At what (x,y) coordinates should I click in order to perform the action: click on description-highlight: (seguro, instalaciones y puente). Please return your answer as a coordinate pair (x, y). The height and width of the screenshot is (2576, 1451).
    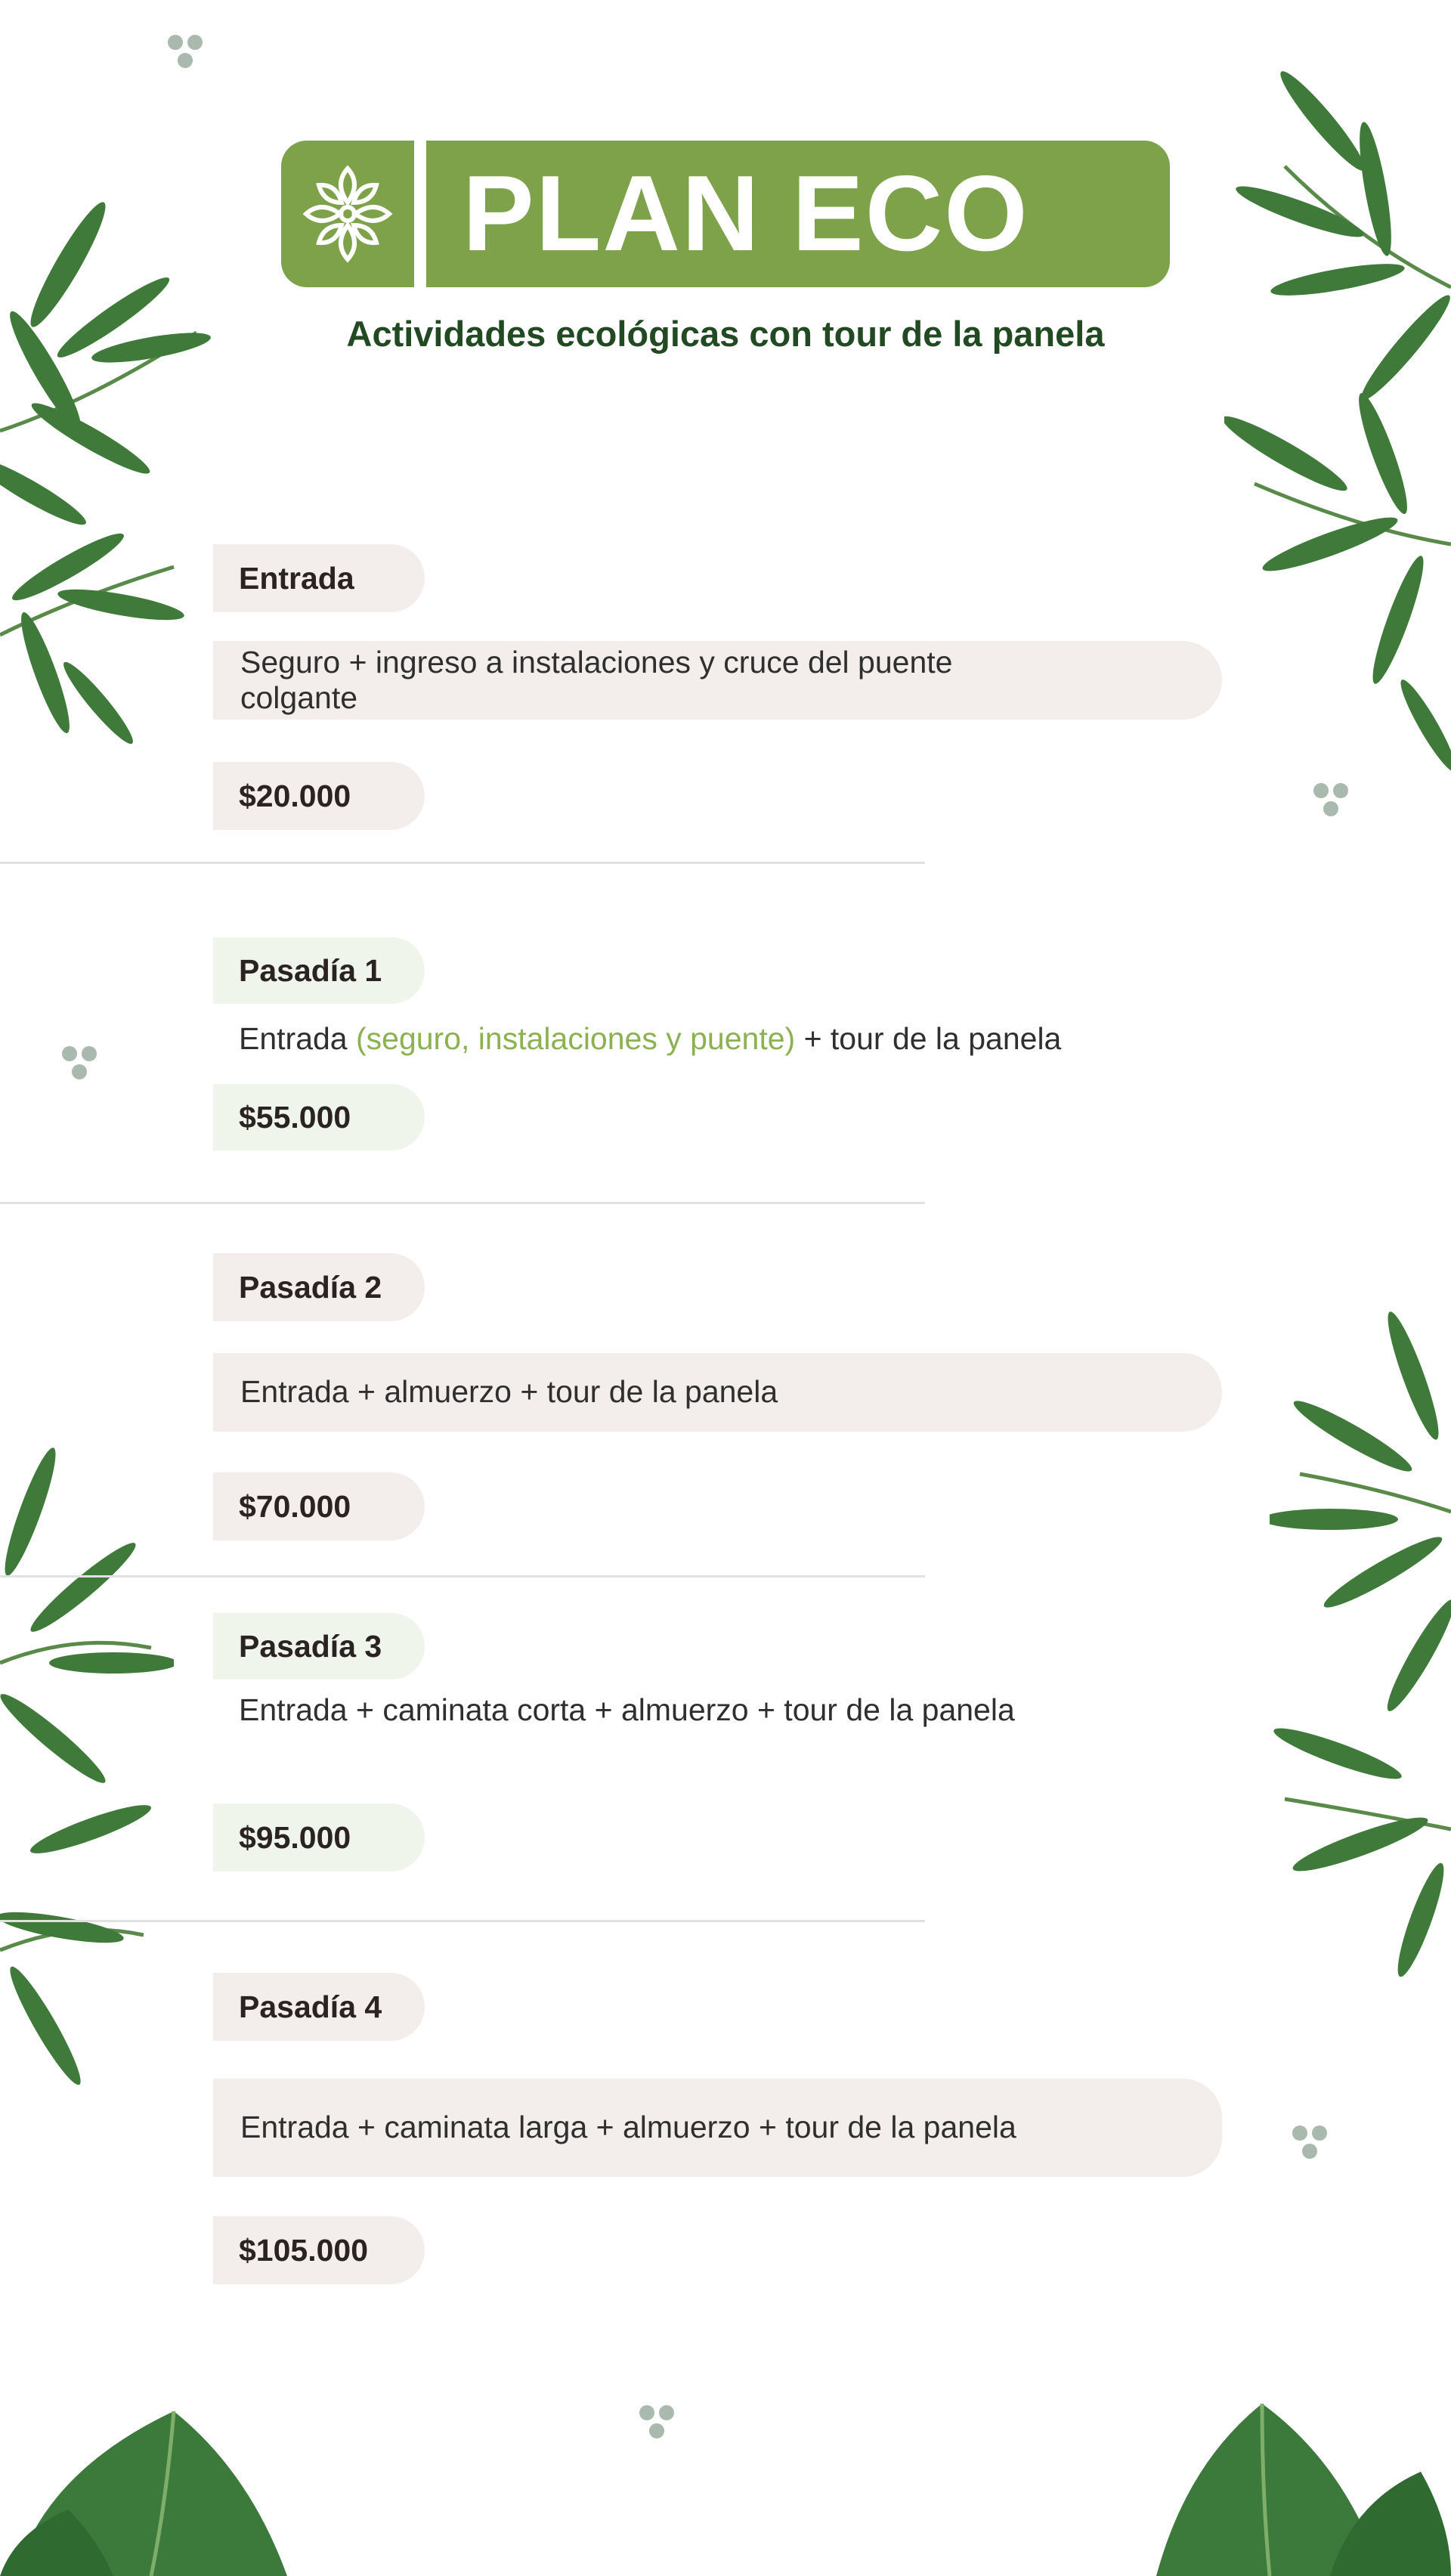
    Looking at the image, I should click on (576, 1038).